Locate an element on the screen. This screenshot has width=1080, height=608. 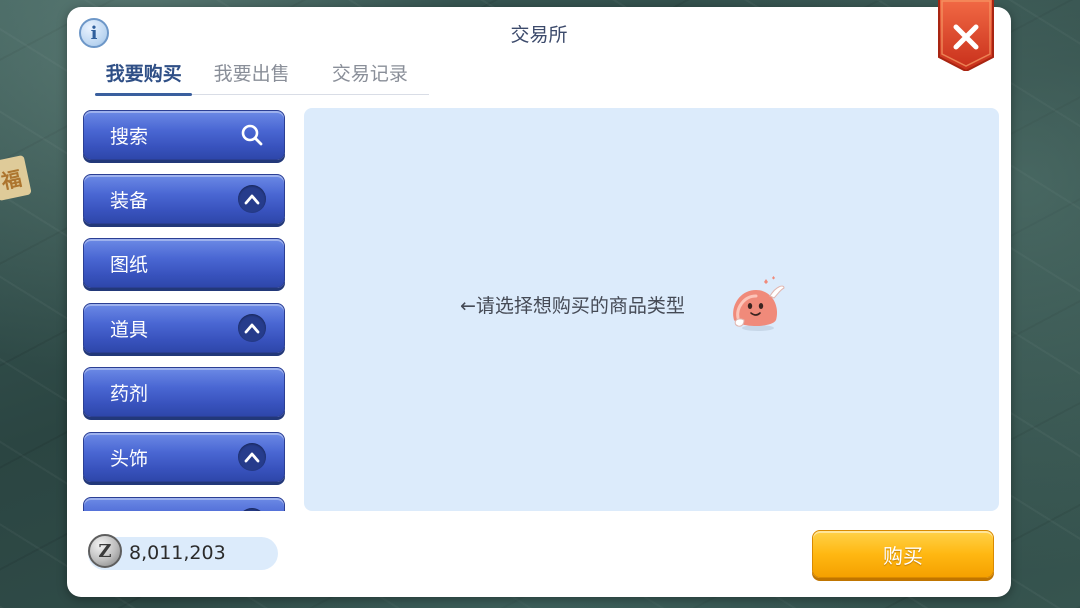
category-potion-button: 药剂 is located at coordinates (184, 392).